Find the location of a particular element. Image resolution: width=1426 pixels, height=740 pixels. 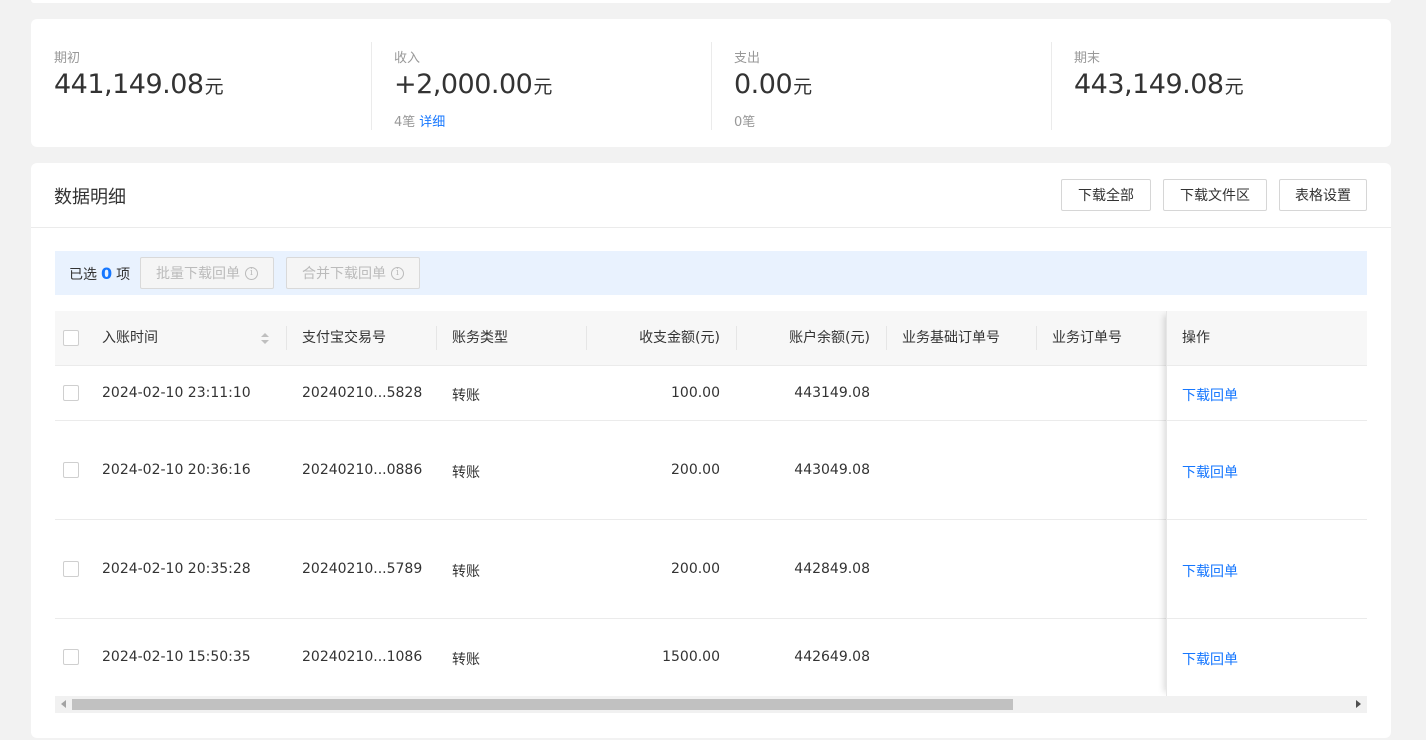

income-count: 4笔 is located at coordinates (405, 122).